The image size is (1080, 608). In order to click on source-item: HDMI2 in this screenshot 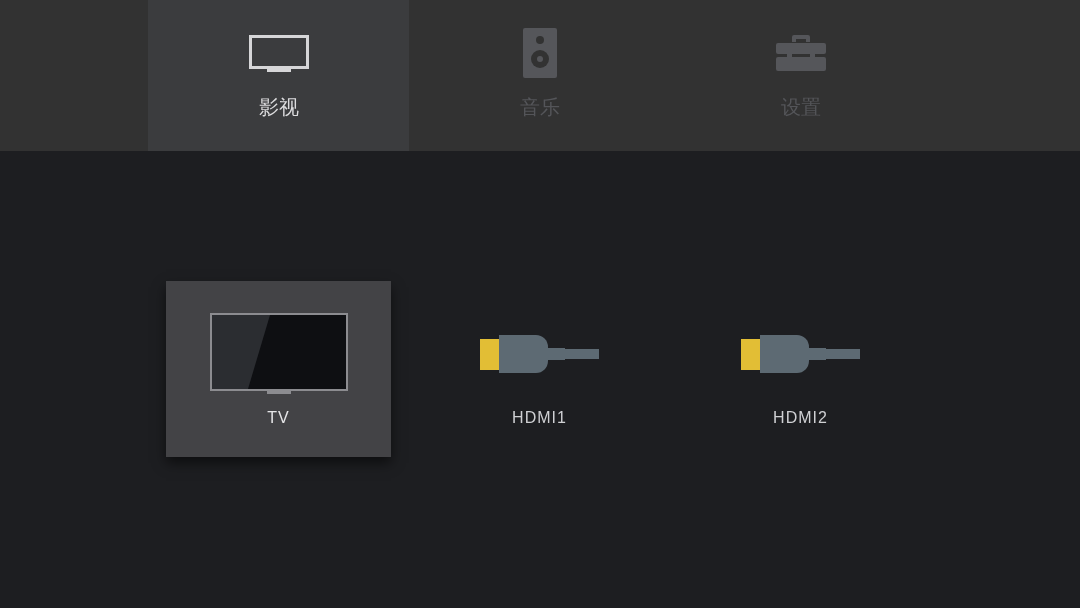, I will do `click(800, 370)`.